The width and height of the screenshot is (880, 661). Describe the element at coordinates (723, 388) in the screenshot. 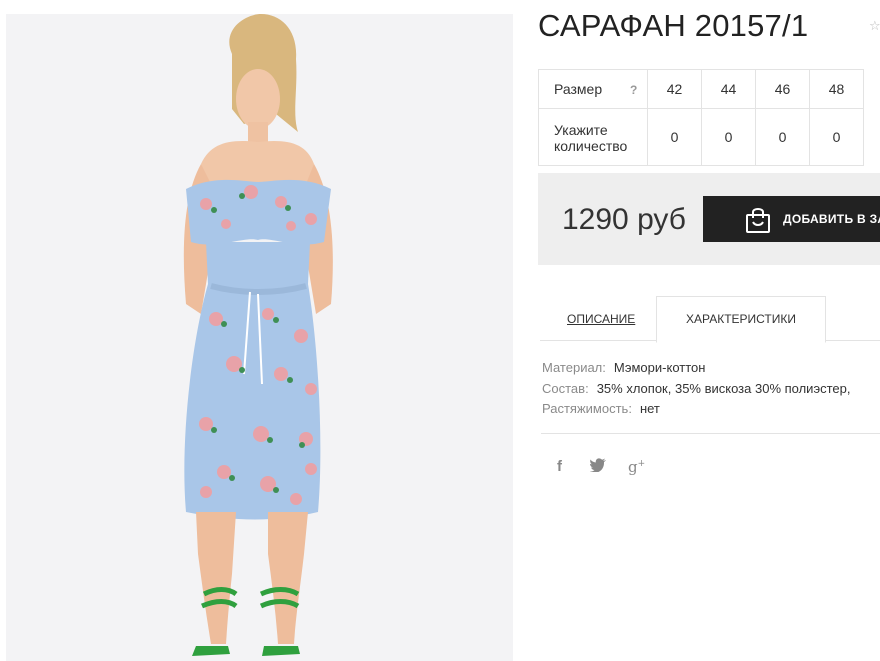

I see `spec-composition-value: 35% хлопок, 35% вискоза 30% полиэстер,` at that location.